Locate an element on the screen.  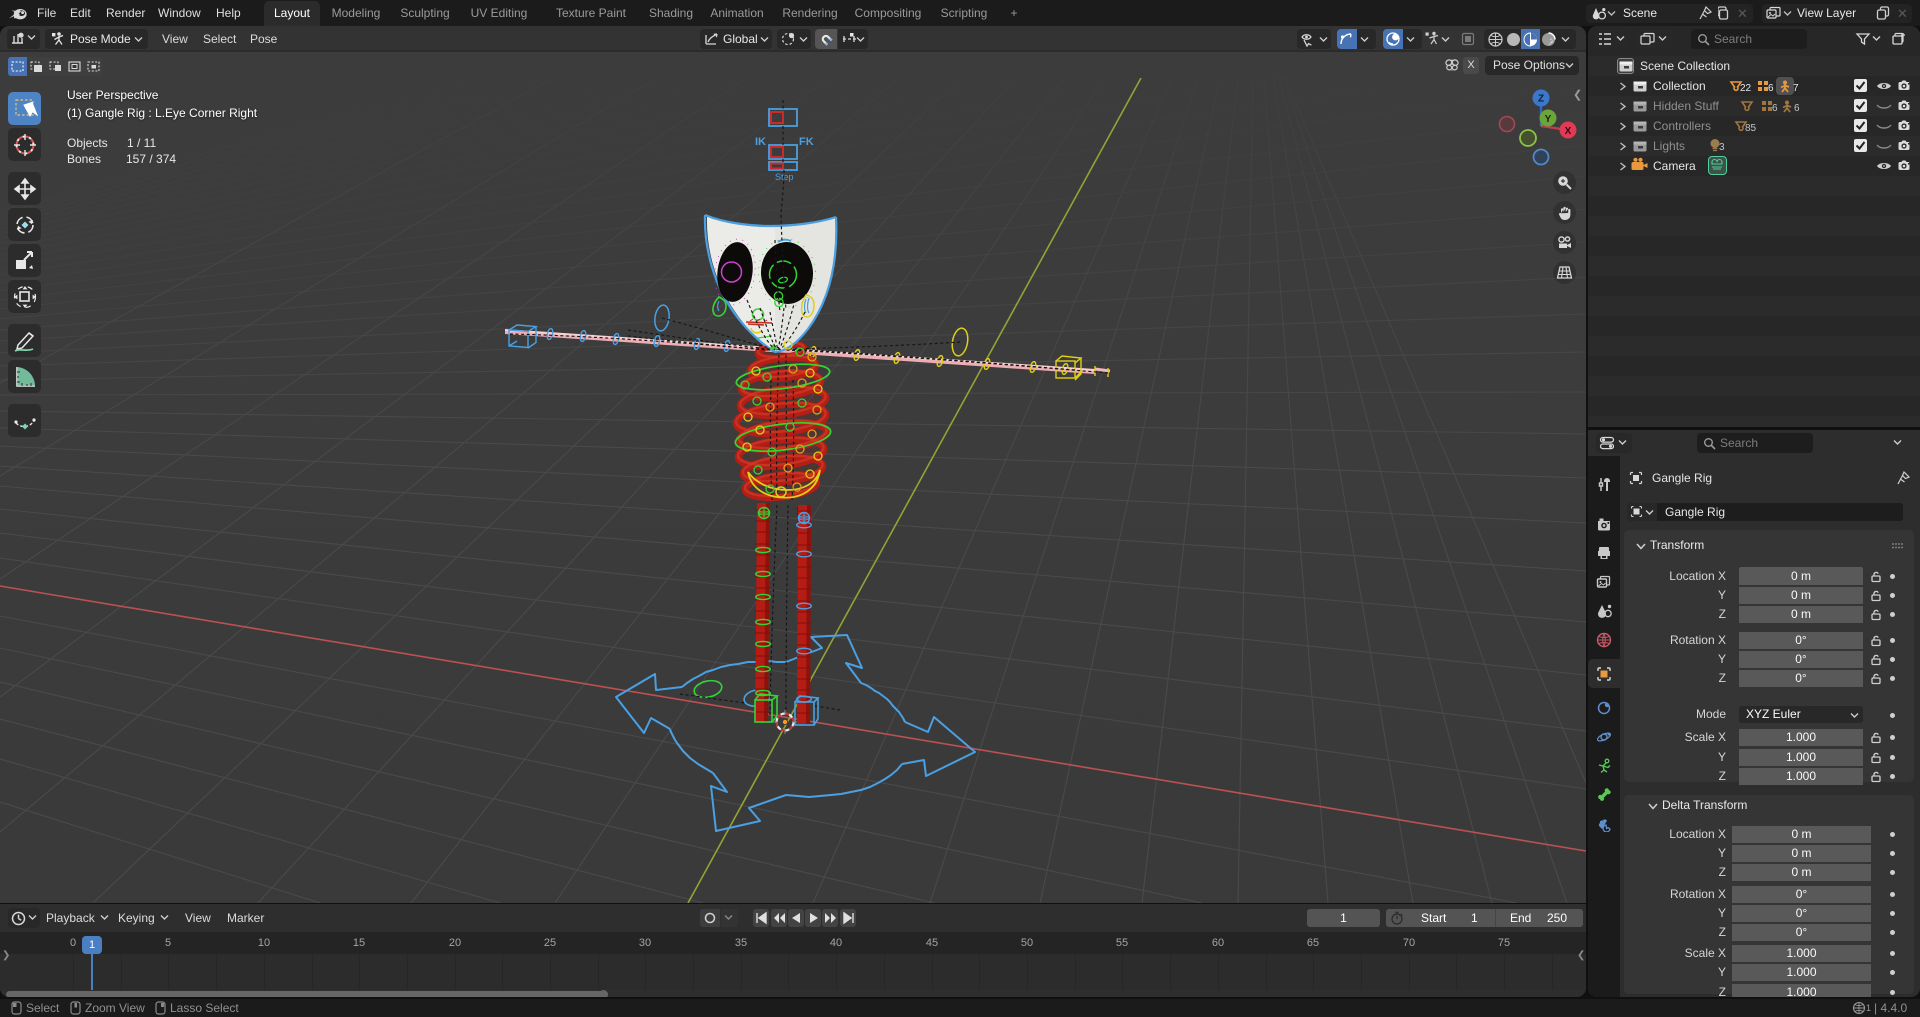
svg-text: X is located at coordinates (1568, 131).